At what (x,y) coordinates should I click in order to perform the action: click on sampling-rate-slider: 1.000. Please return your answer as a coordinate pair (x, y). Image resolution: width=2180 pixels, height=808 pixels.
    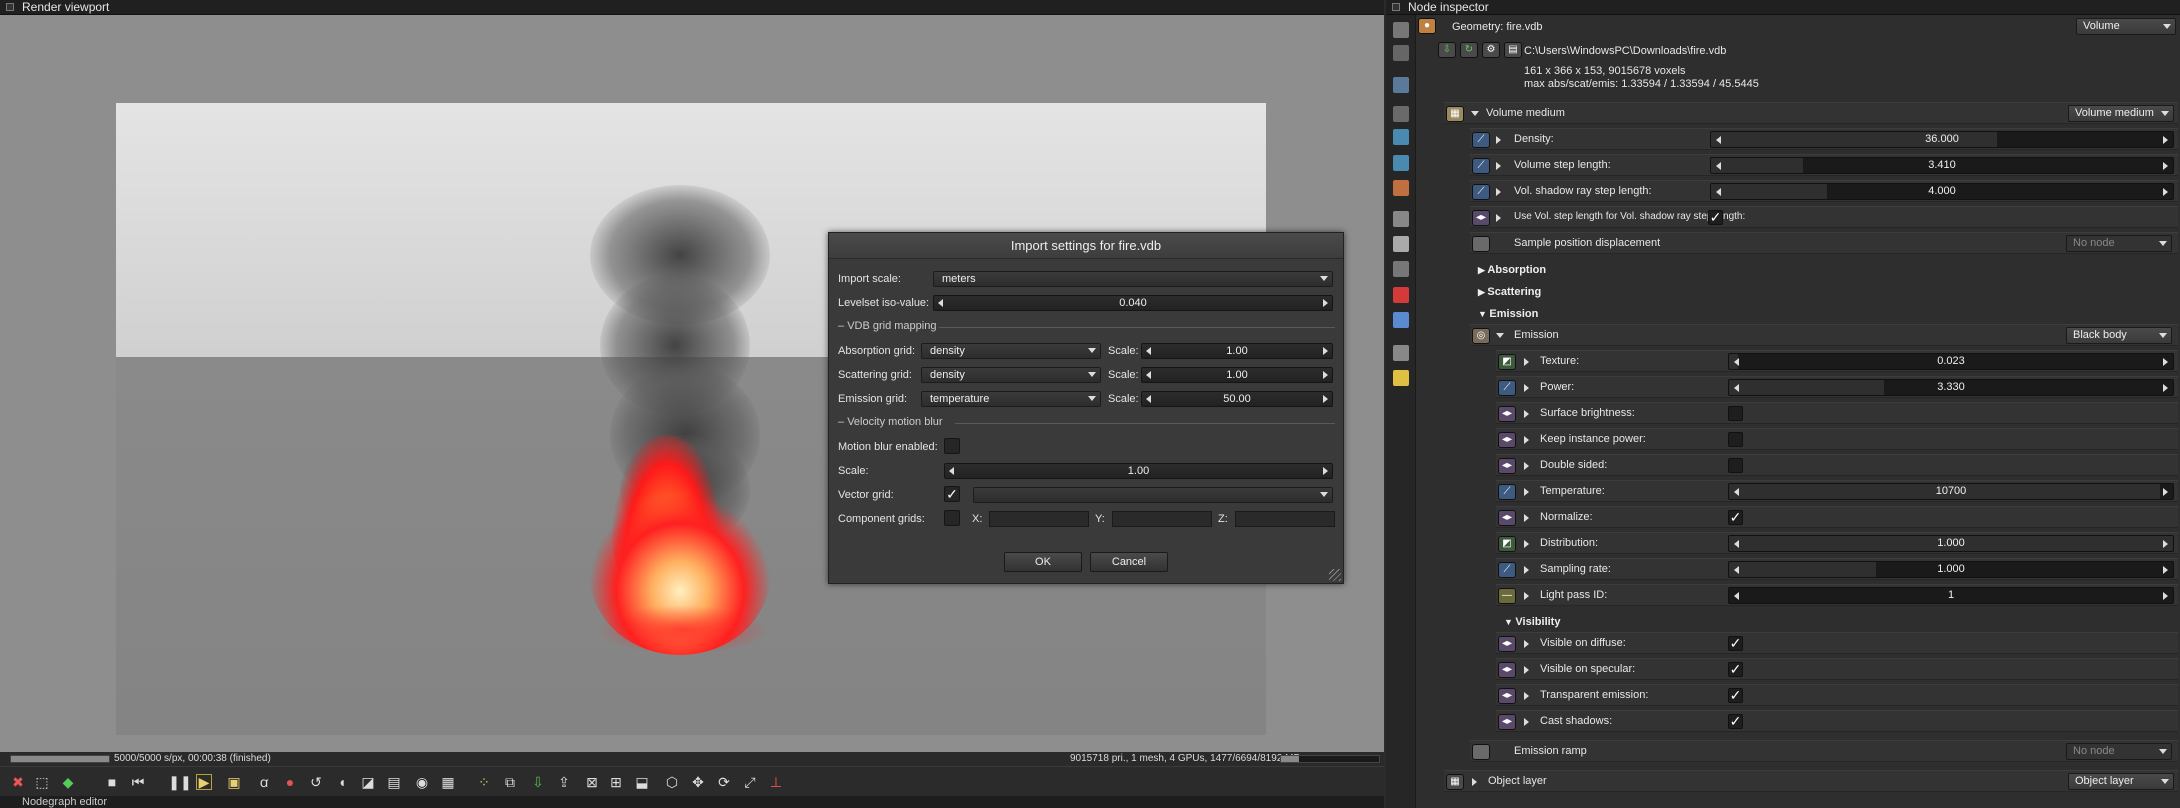
    Looking at the image, I should click on (1951, 569).